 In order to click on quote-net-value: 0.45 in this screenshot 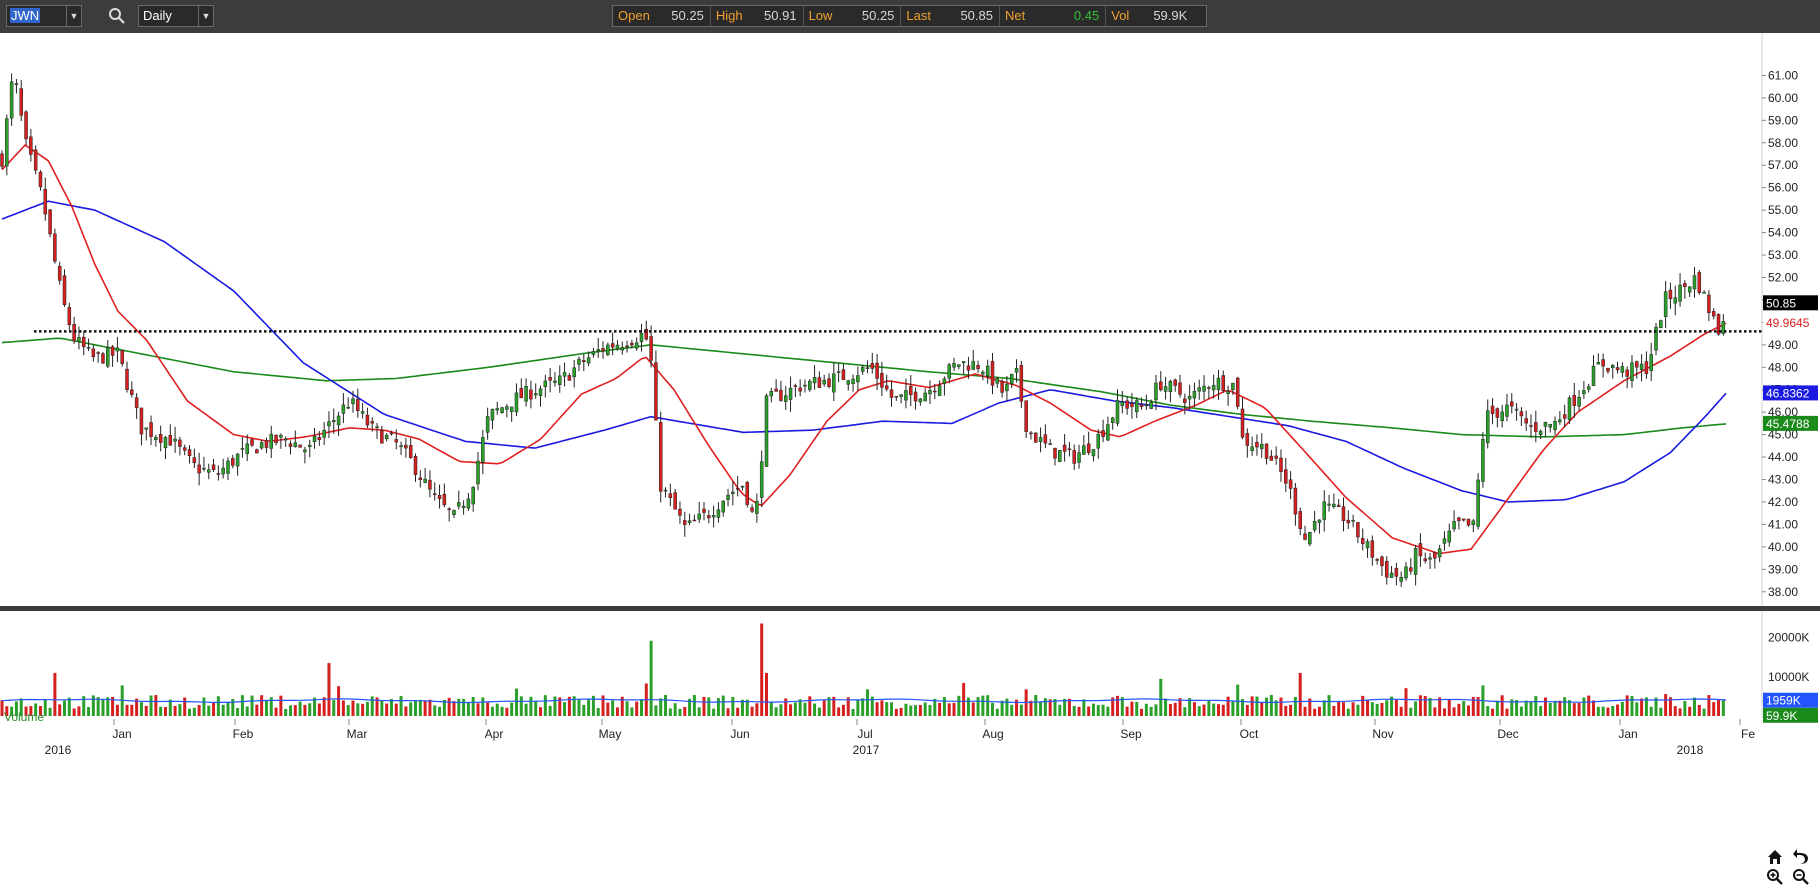, I will do `click(1086, 15)`.